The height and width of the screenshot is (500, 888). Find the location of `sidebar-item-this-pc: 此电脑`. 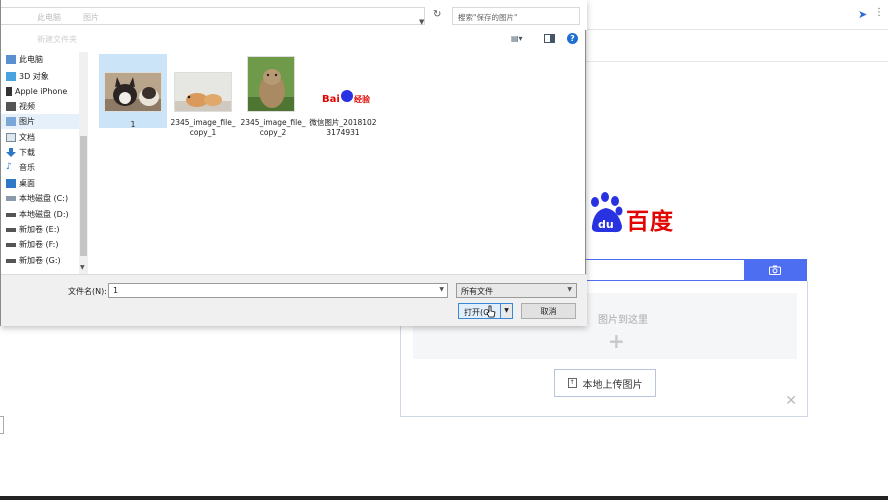

sidebar-item-this-pc: 此电脑 is located at coordinates (40, 59).